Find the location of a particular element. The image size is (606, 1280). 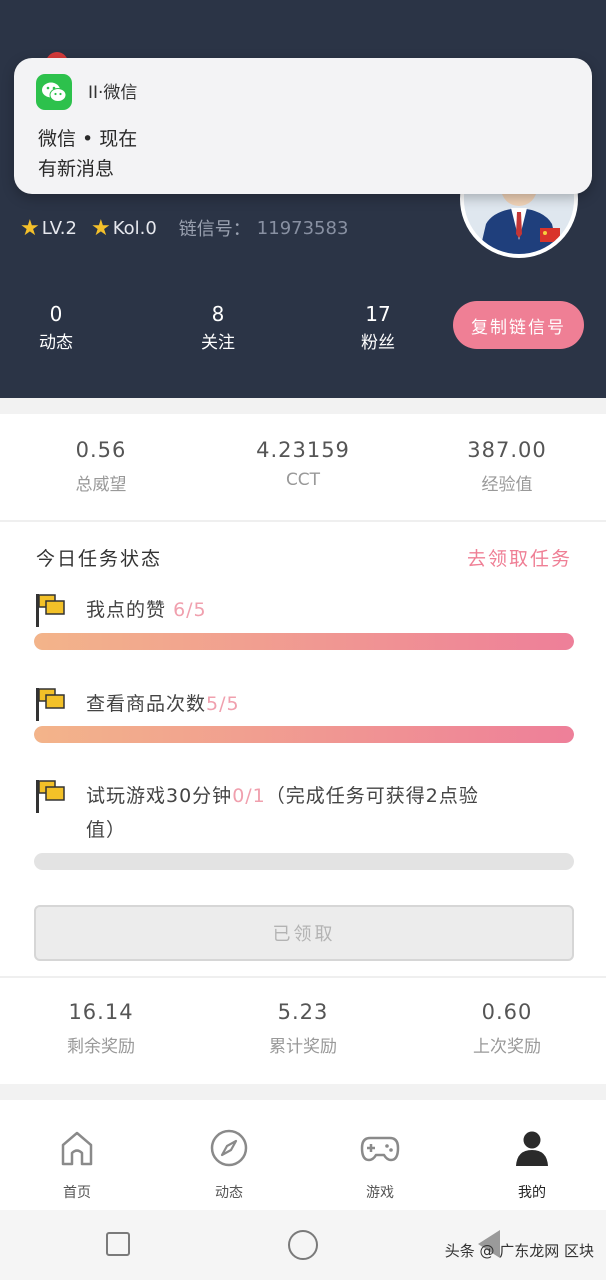

task-progress: 0/1 is located at coordinates (249, 796).